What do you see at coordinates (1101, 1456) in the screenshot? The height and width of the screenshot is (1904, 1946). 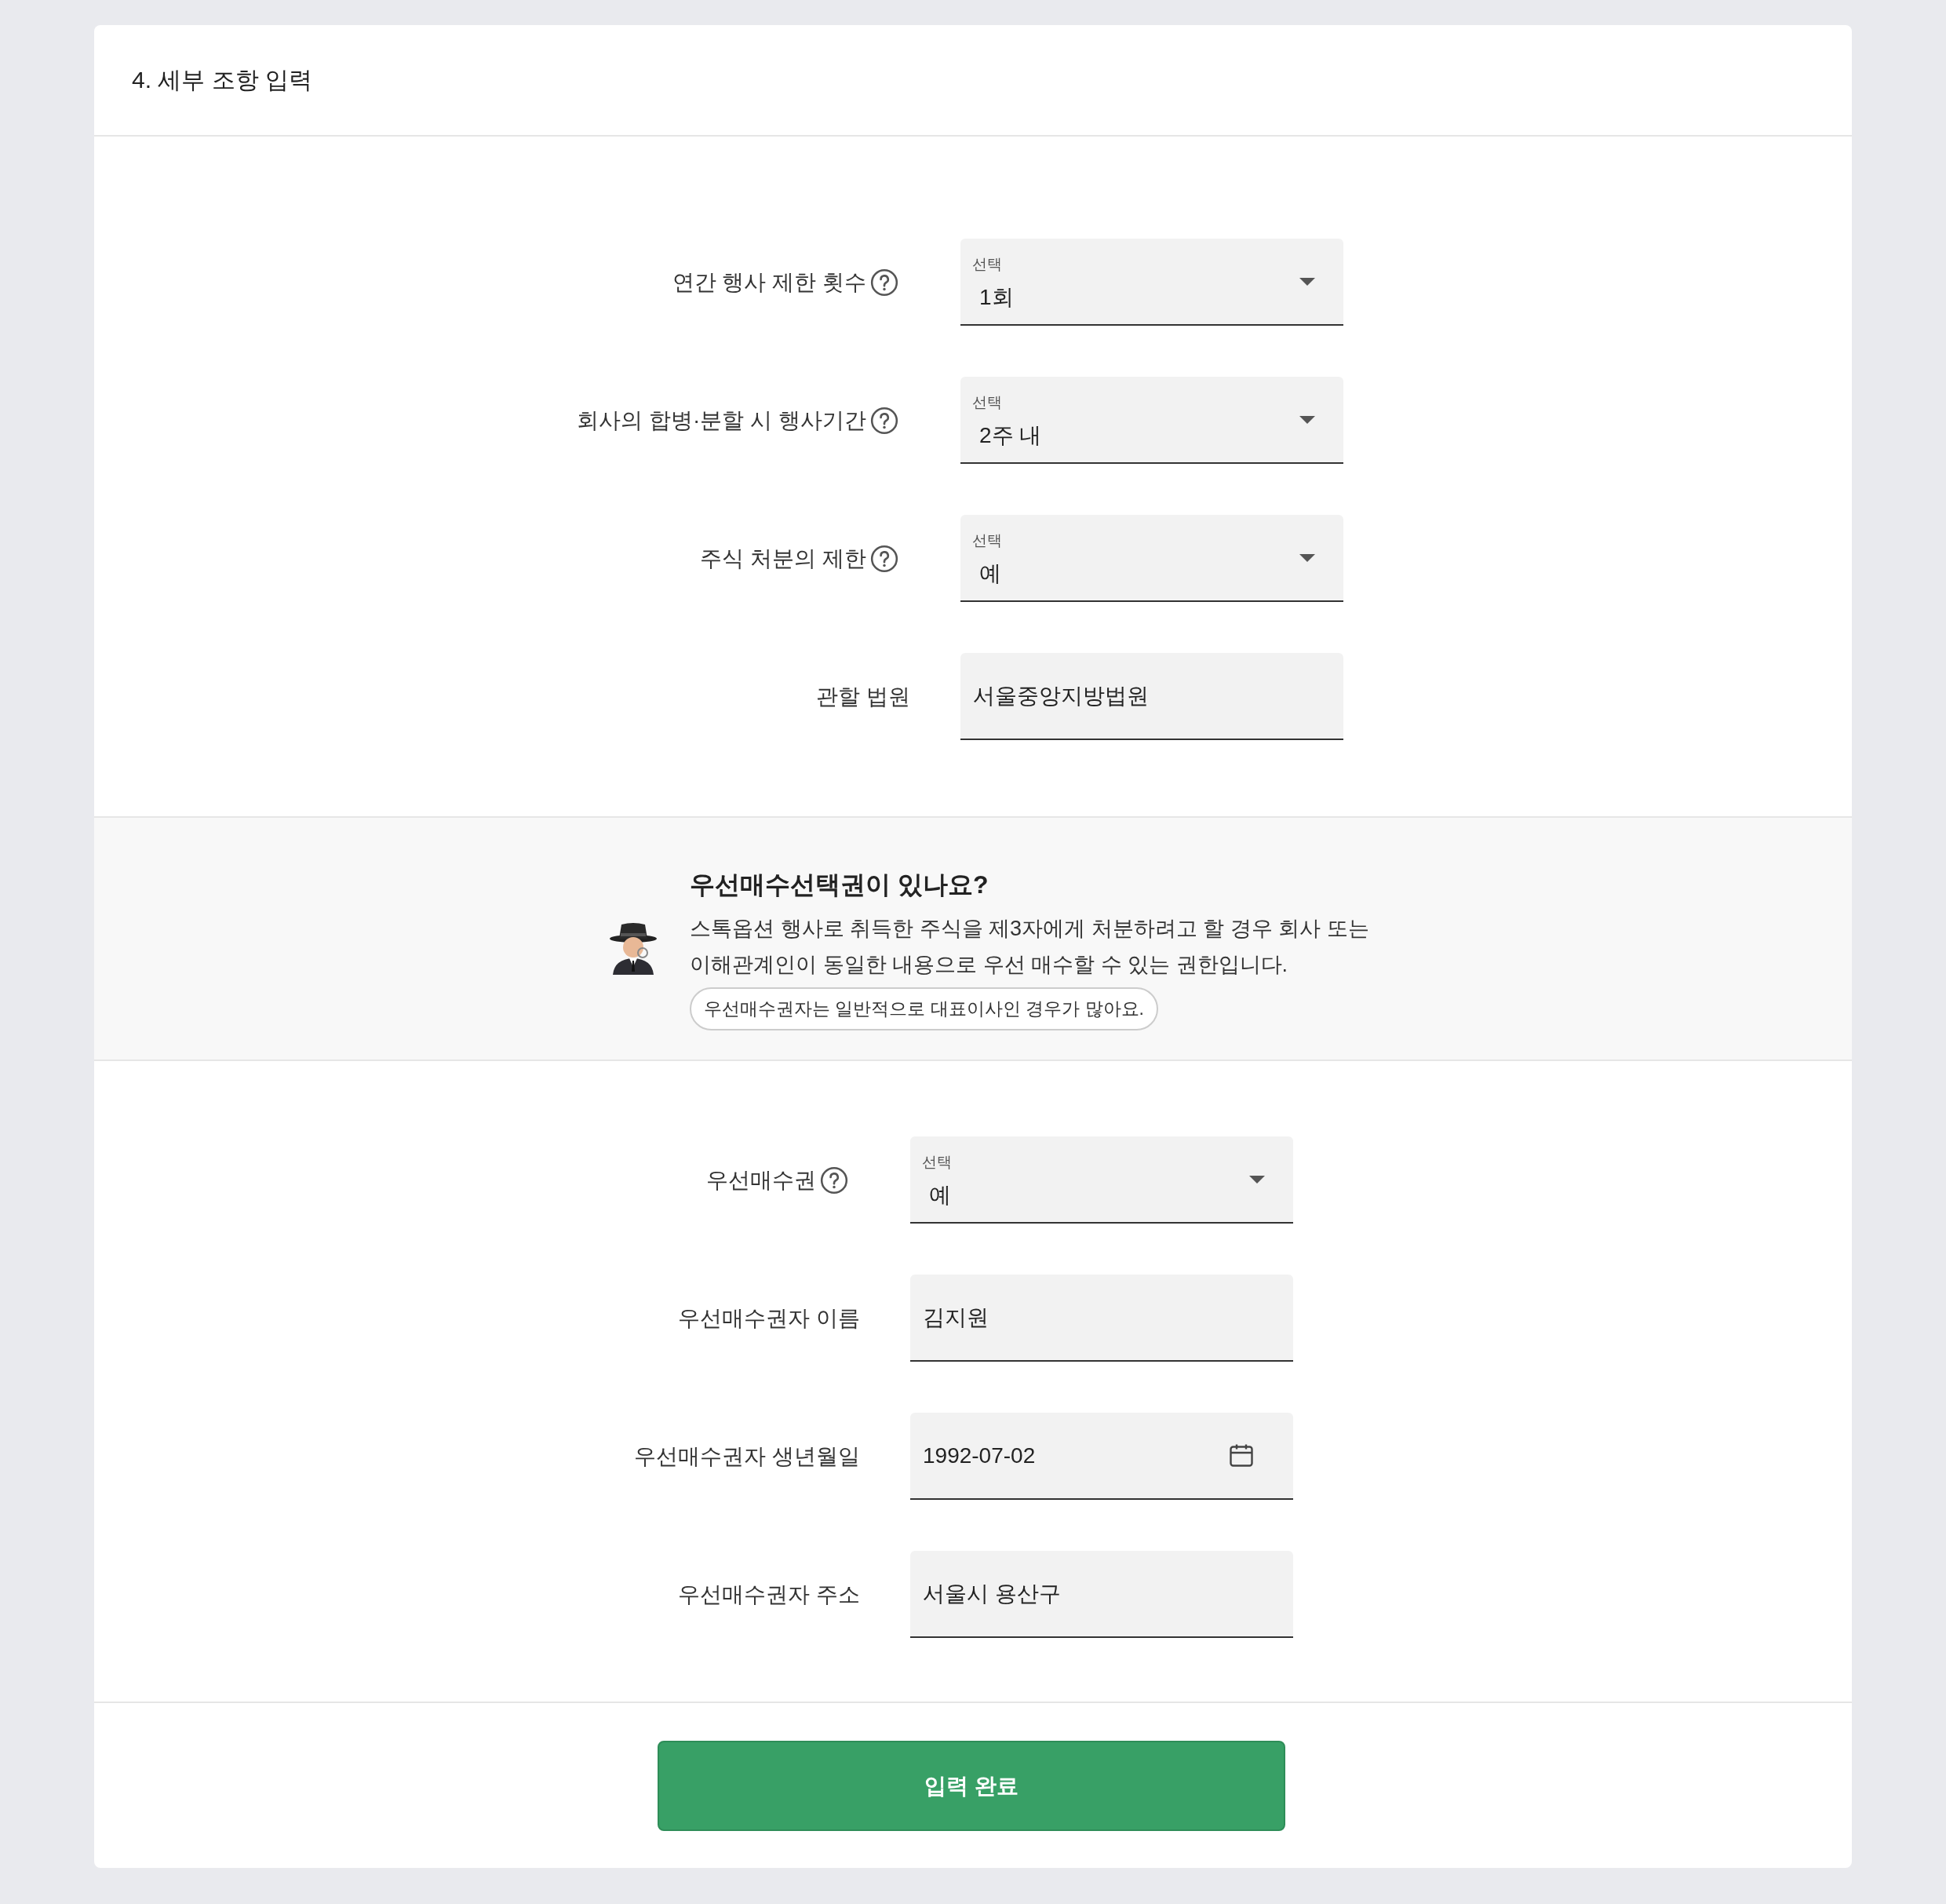 I see `date-field: 1992-07-02` at bounding box center [1101, 1456].